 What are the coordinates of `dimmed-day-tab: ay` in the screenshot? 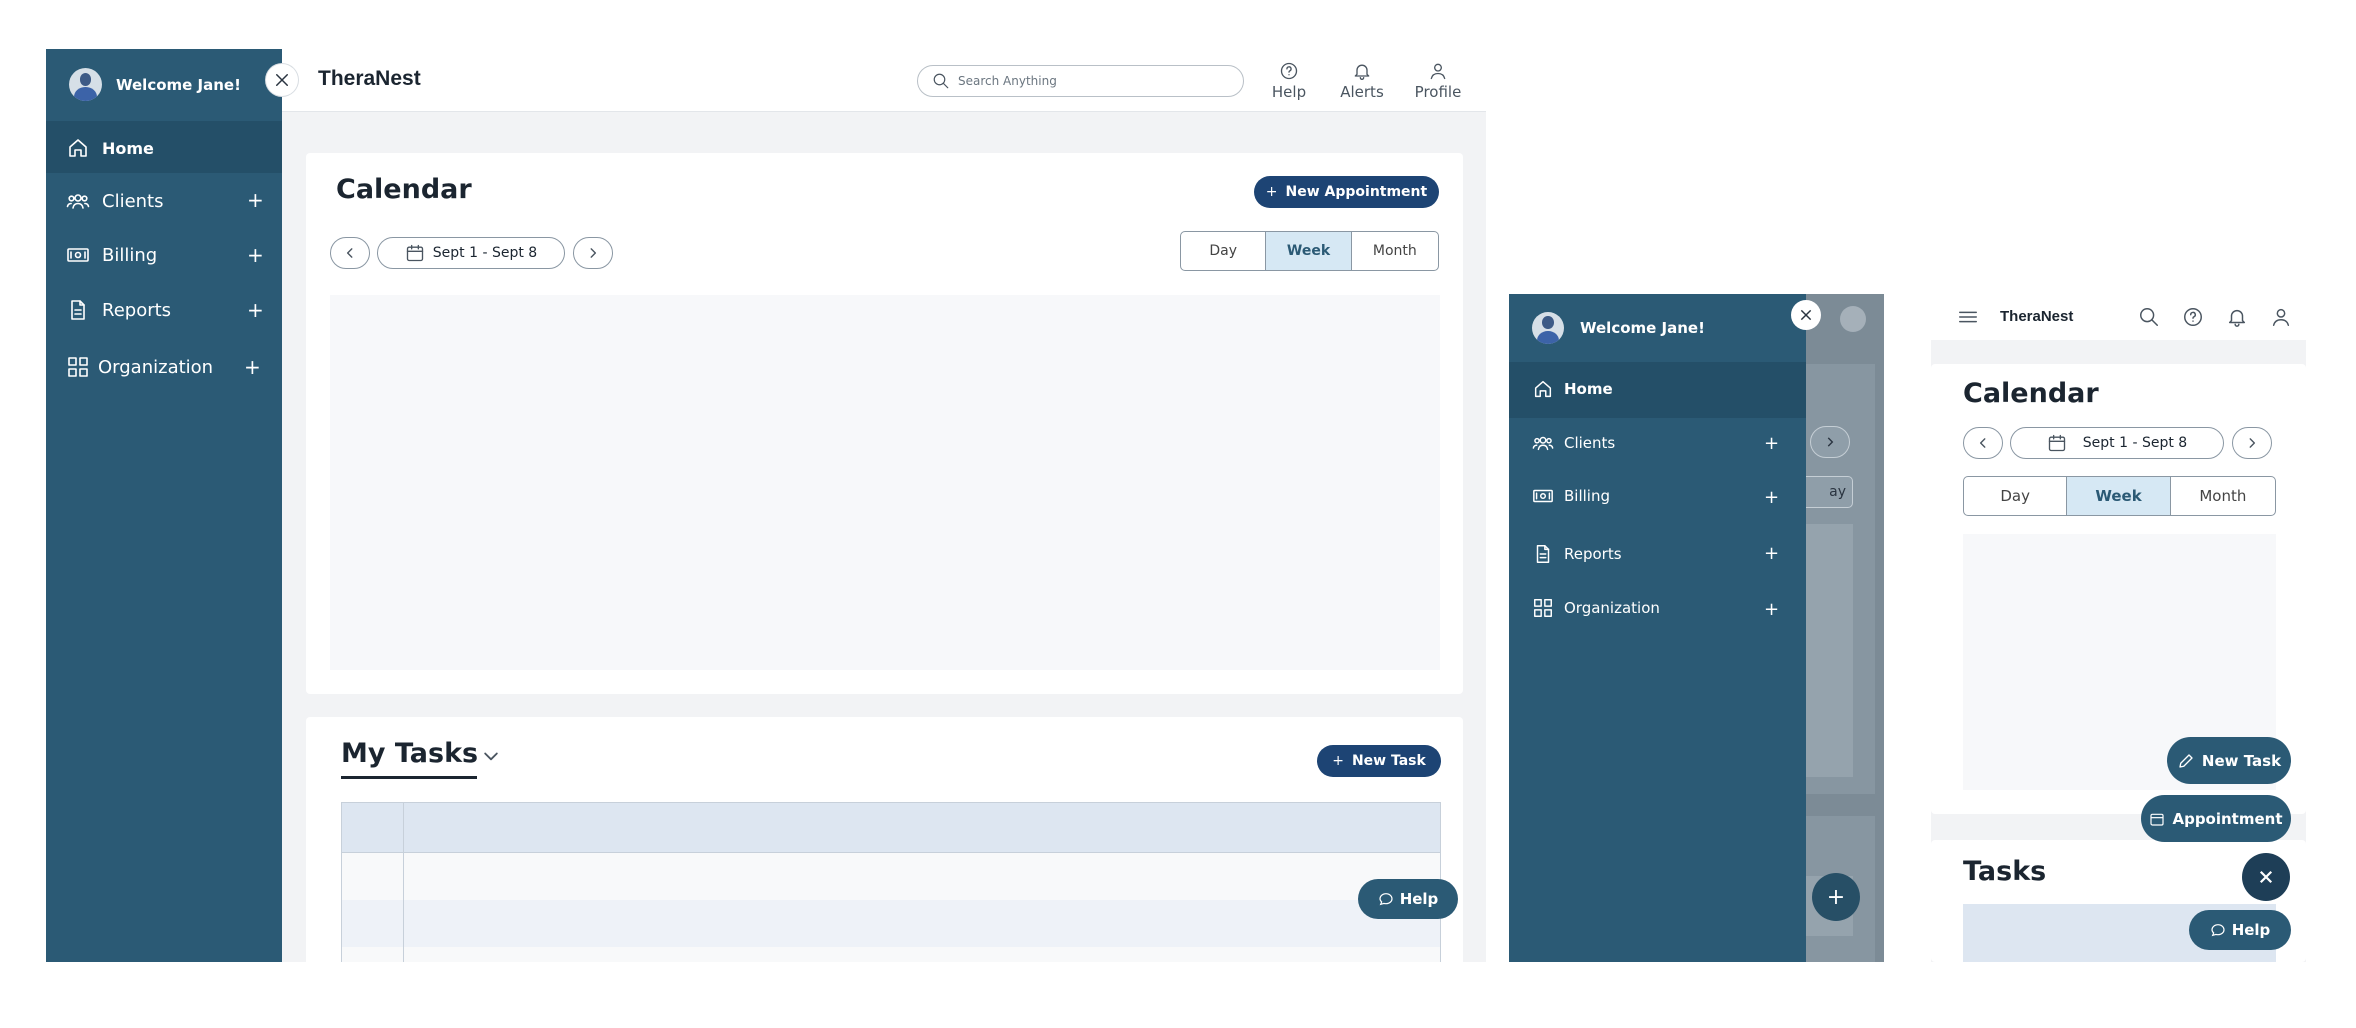 It's located at (1829, 492).